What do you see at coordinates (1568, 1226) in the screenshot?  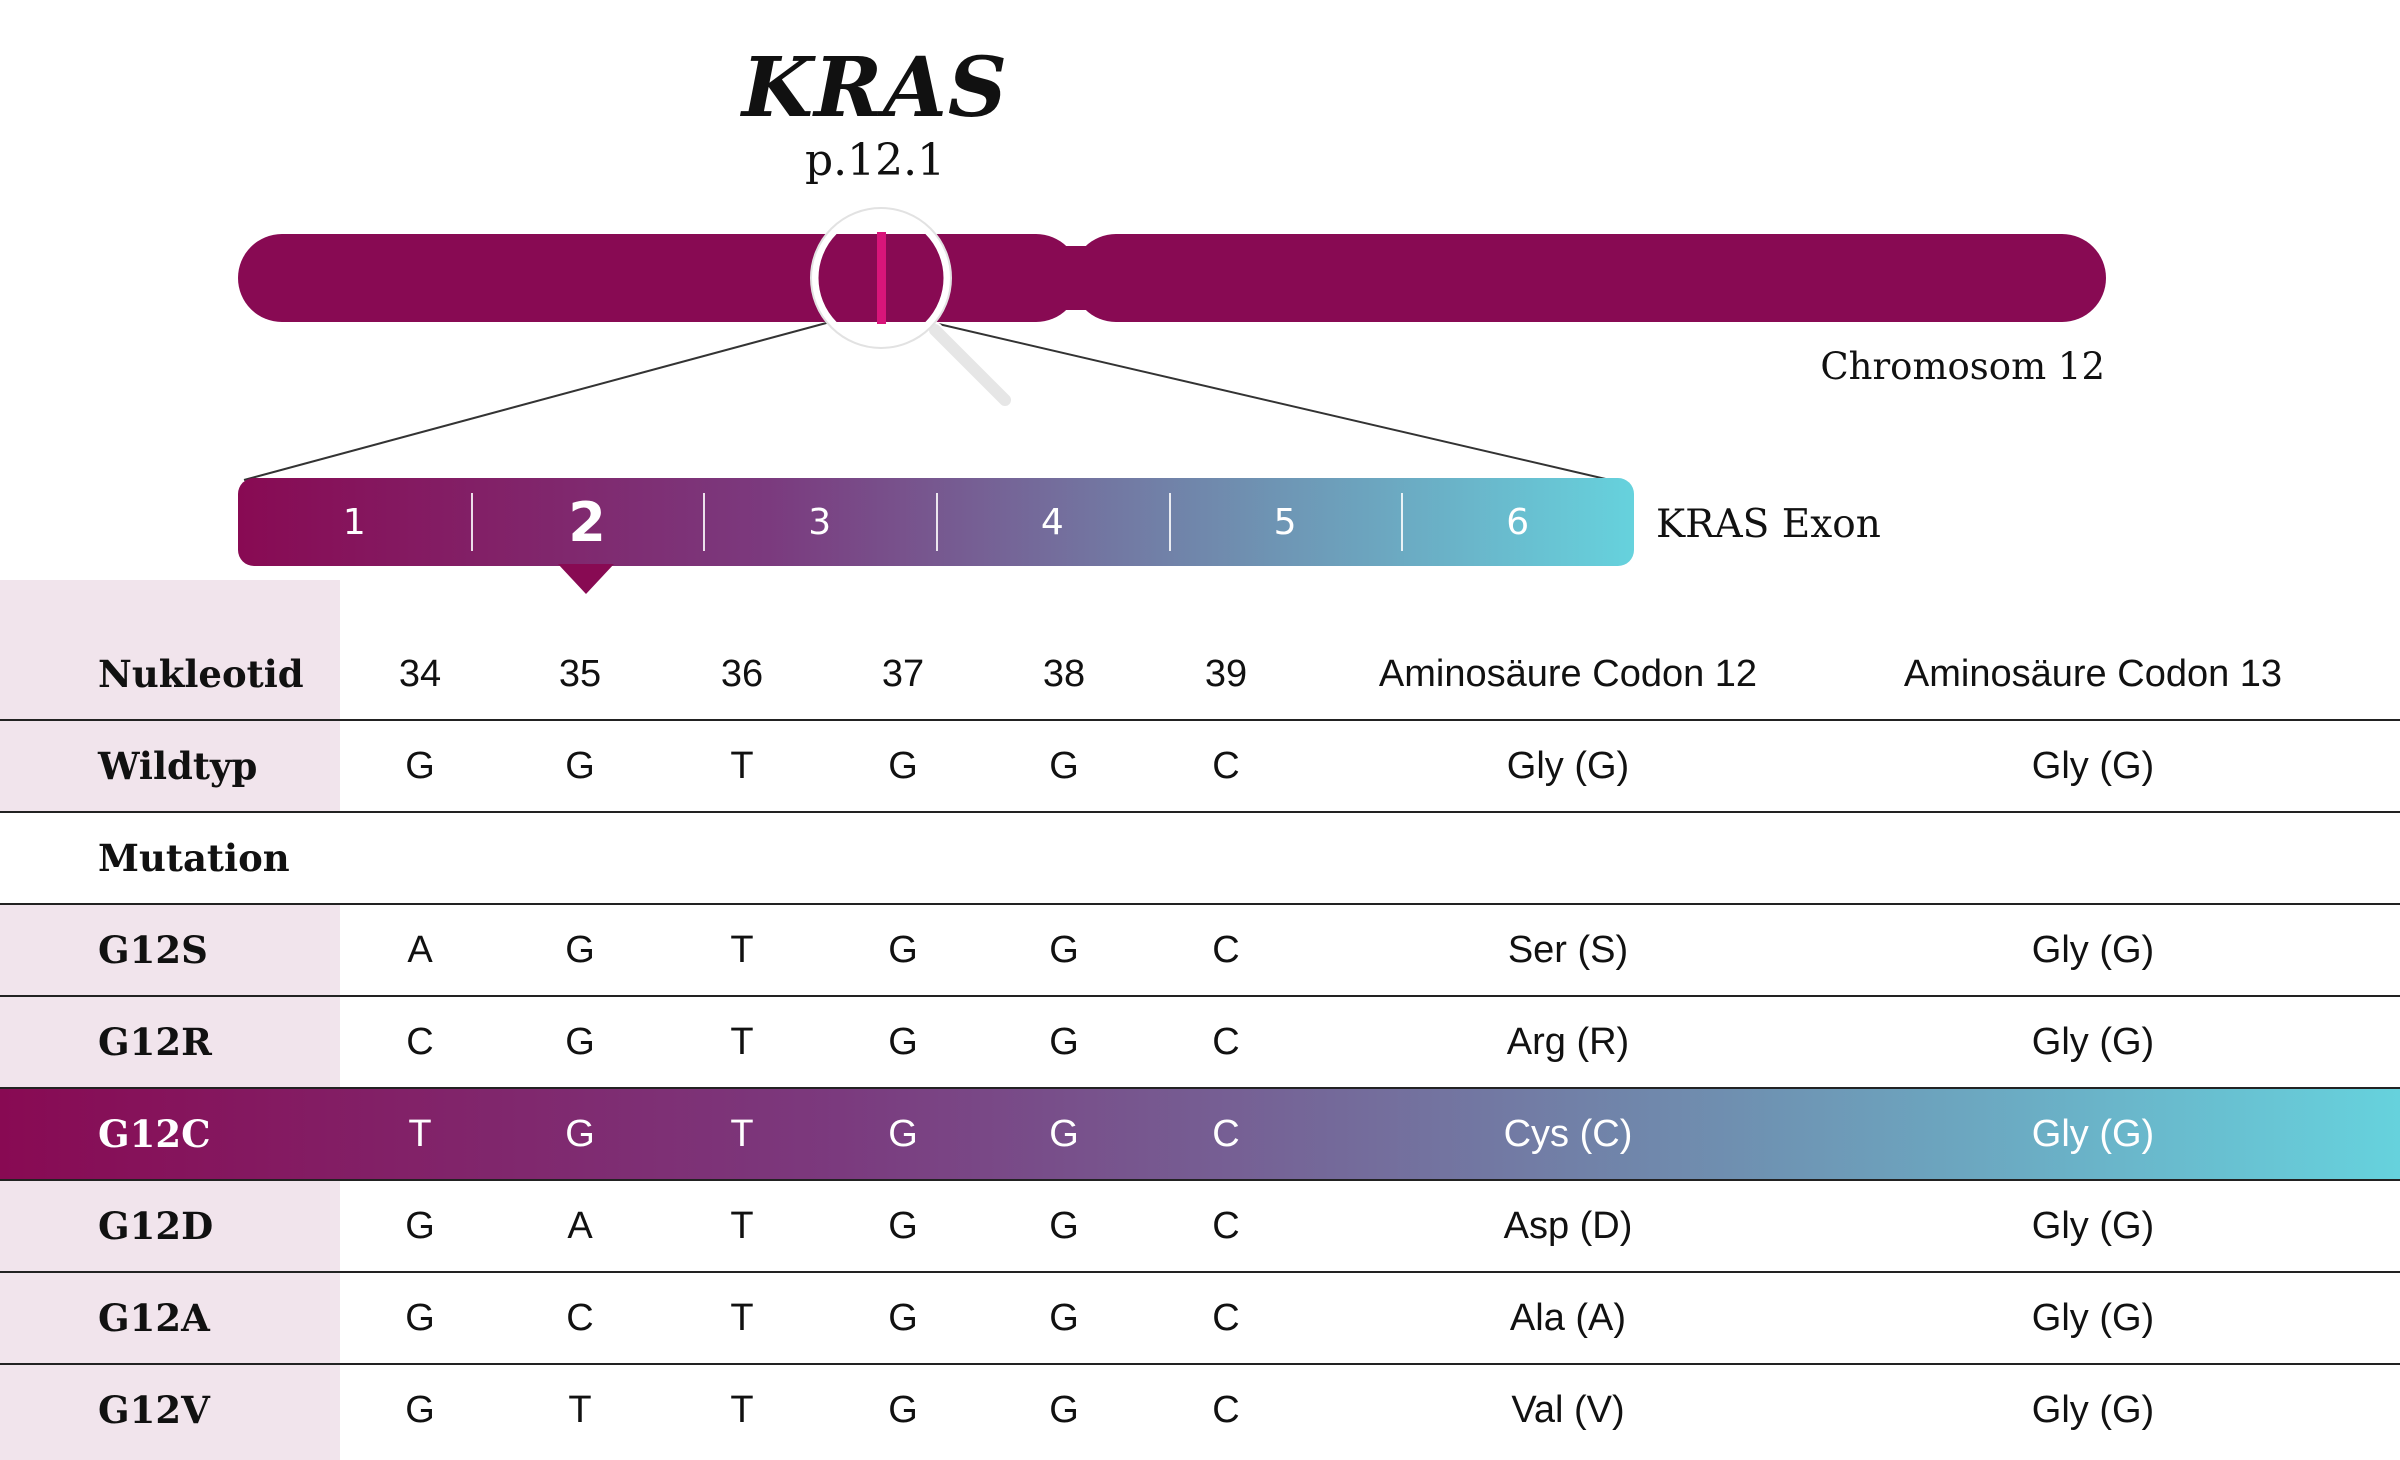 I see `amino-acid-cell: Asp (D)` at bounding box center [1568, 1226].